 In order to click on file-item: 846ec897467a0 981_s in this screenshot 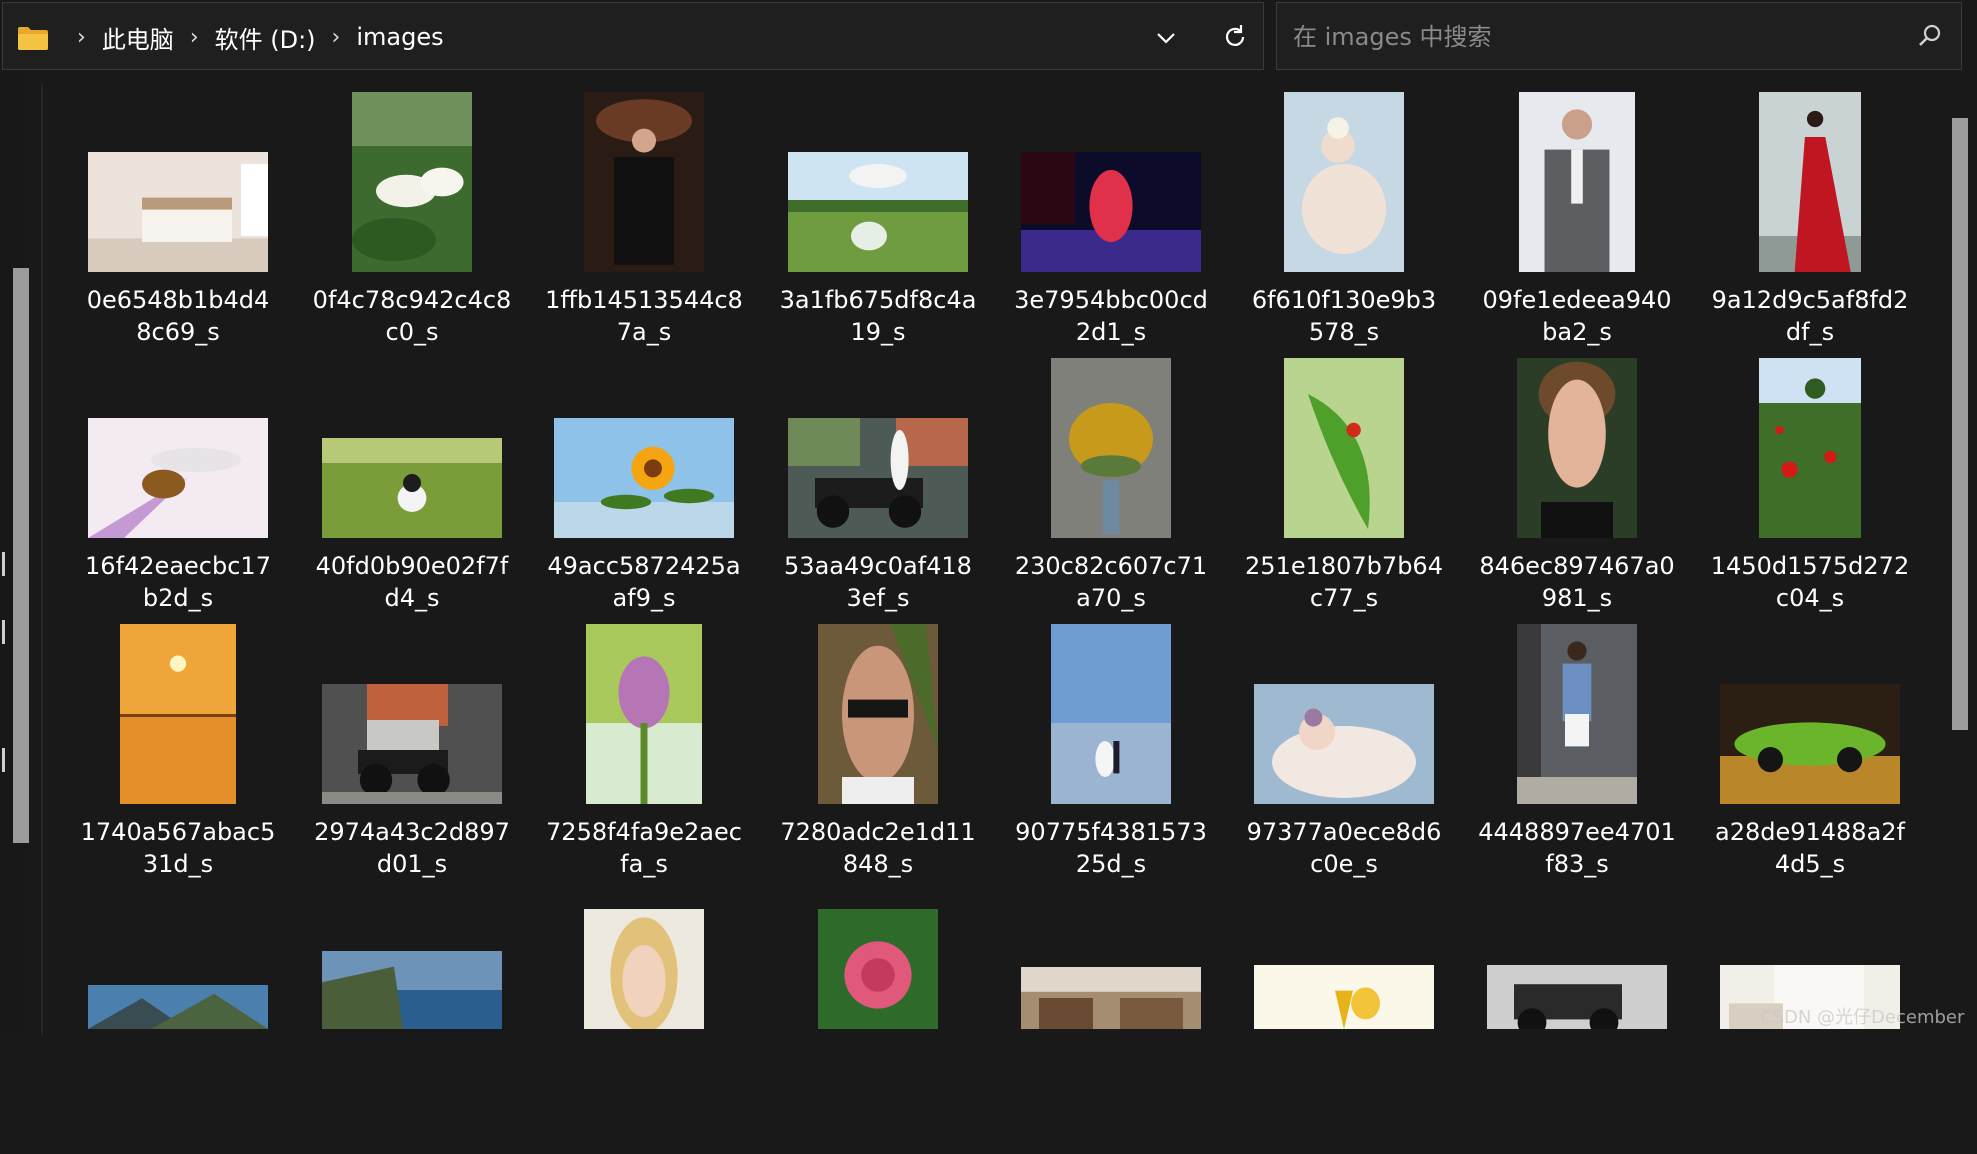, I will do `click(1577, 489)`.